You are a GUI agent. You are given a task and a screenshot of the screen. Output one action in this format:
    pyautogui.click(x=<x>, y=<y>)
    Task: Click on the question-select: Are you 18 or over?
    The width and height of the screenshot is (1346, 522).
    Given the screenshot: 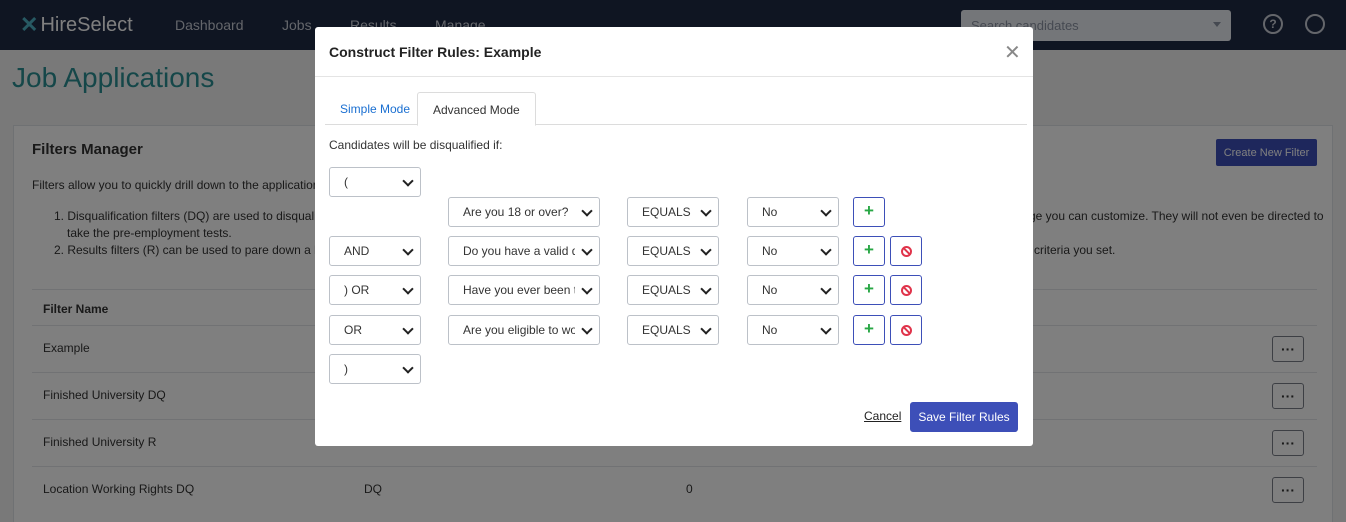 What is the action you would take?
    pyautogui.click(x=524, y=212)
    